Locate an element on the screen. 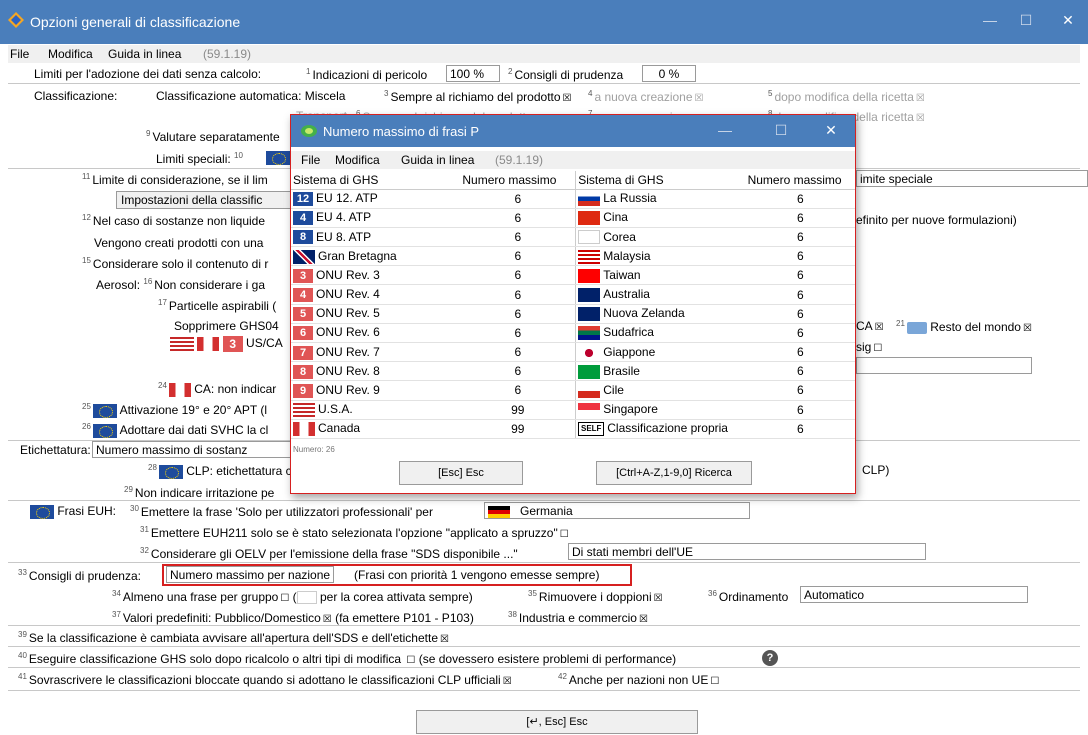 This screenshot has height=735, width=1088. minimize-button: — is located at coordinates (990, 20).